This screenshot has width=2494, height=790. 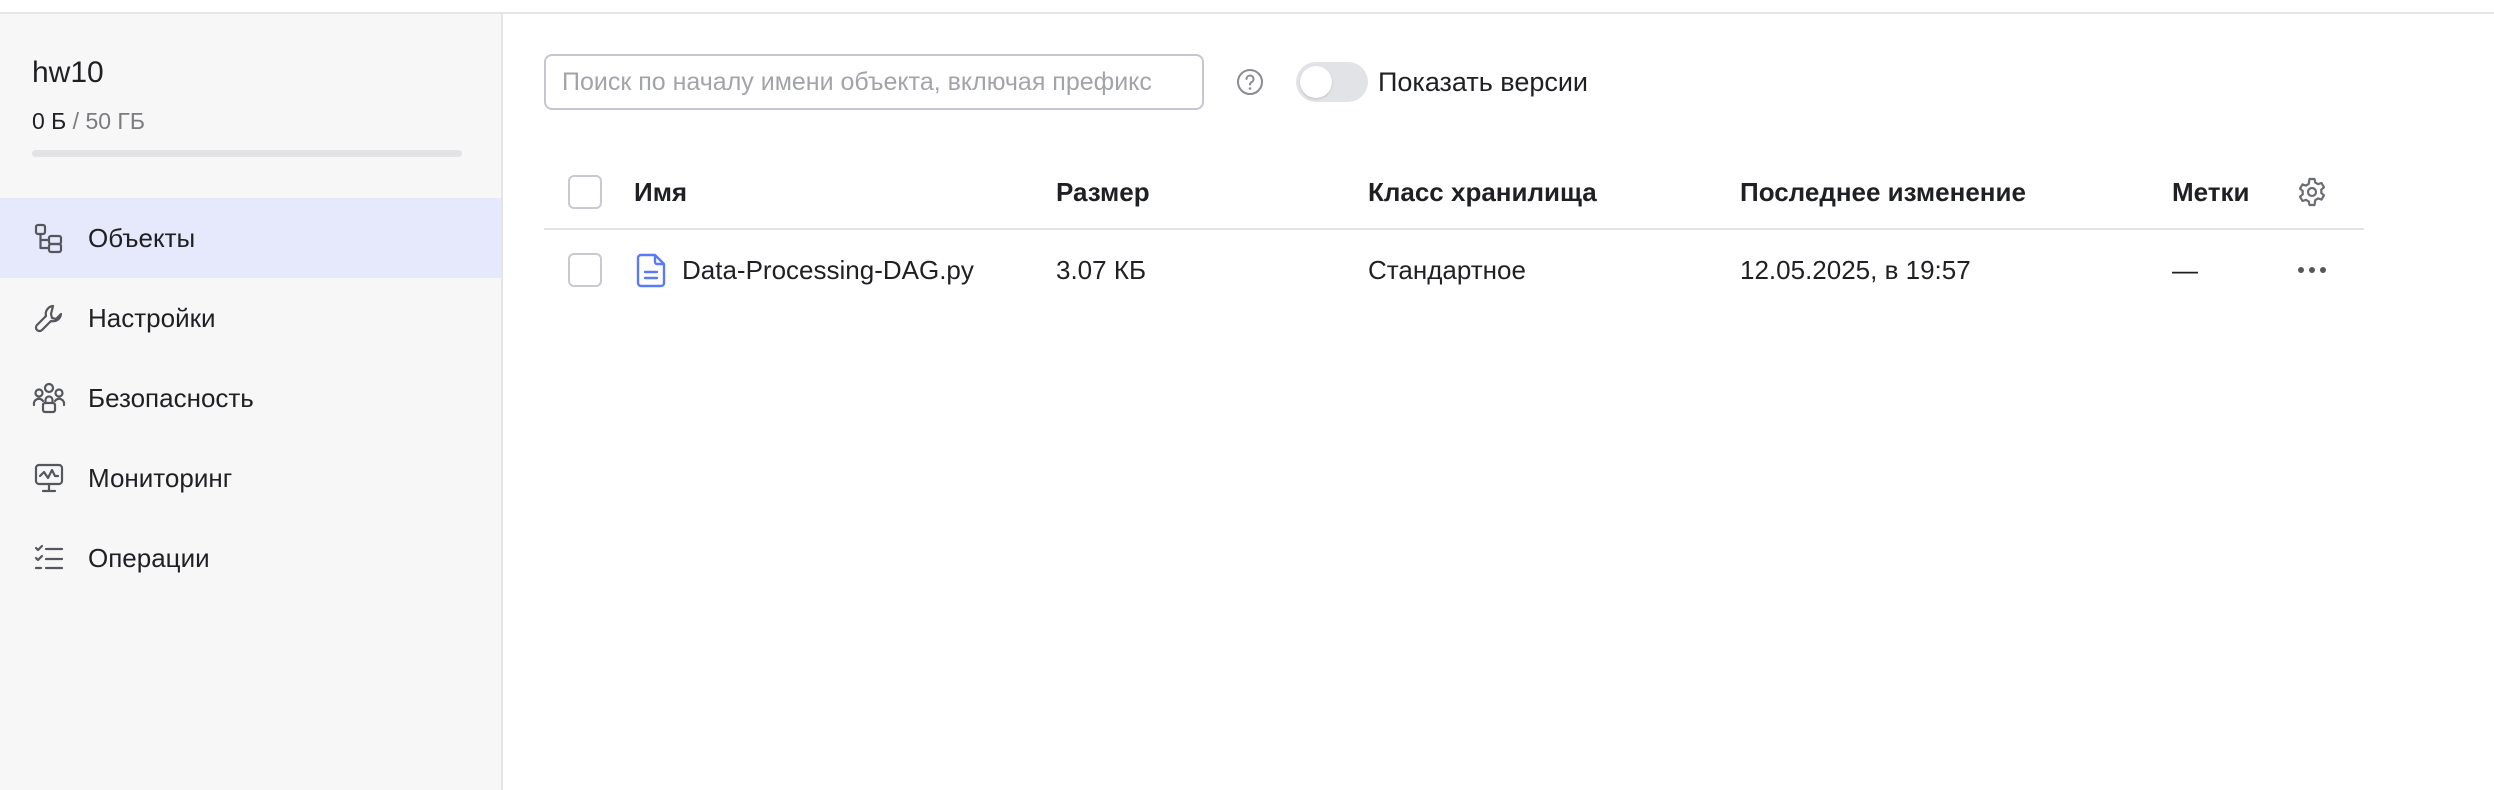 I want to click on column-header-size: Размер, so click(x=1103, y=192).